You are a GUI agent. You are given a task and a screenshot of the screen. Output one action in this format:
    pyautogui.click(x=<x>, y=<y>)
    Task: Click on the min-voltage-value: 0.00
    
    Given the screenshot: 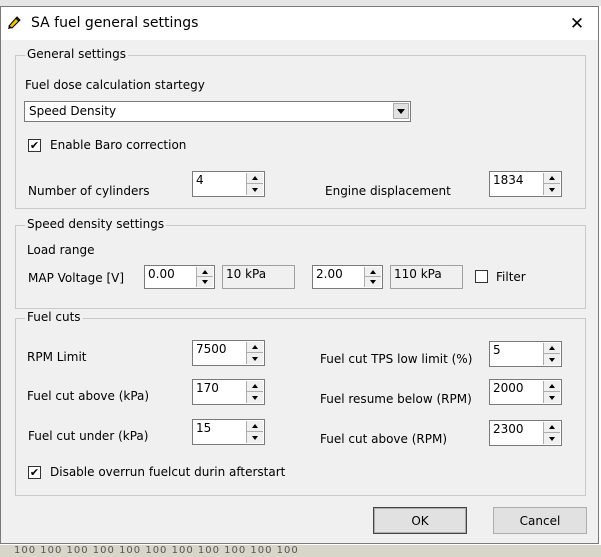 What is the action you would take?
    pyautogui.click(x=161, y=274)
    